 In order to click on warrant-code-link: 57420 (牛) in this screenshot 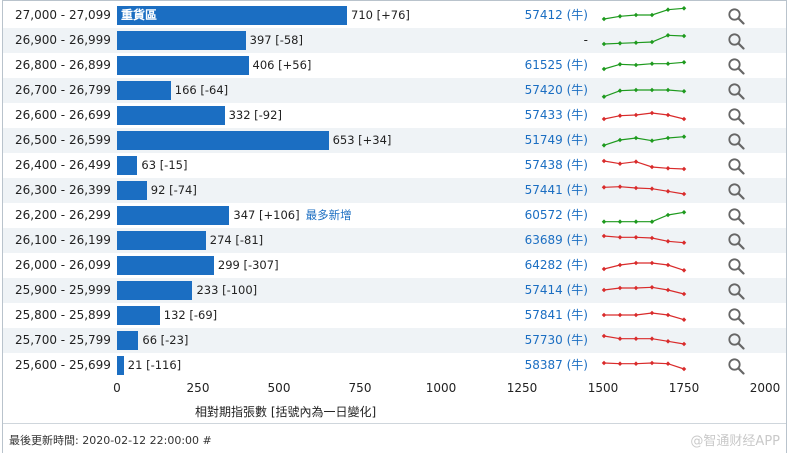, I will do `click(556, 90)`.